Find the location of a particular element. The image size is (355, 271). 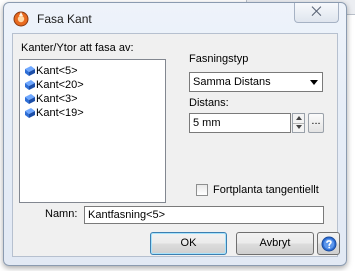

name-input is located at coordinates (204, 215).